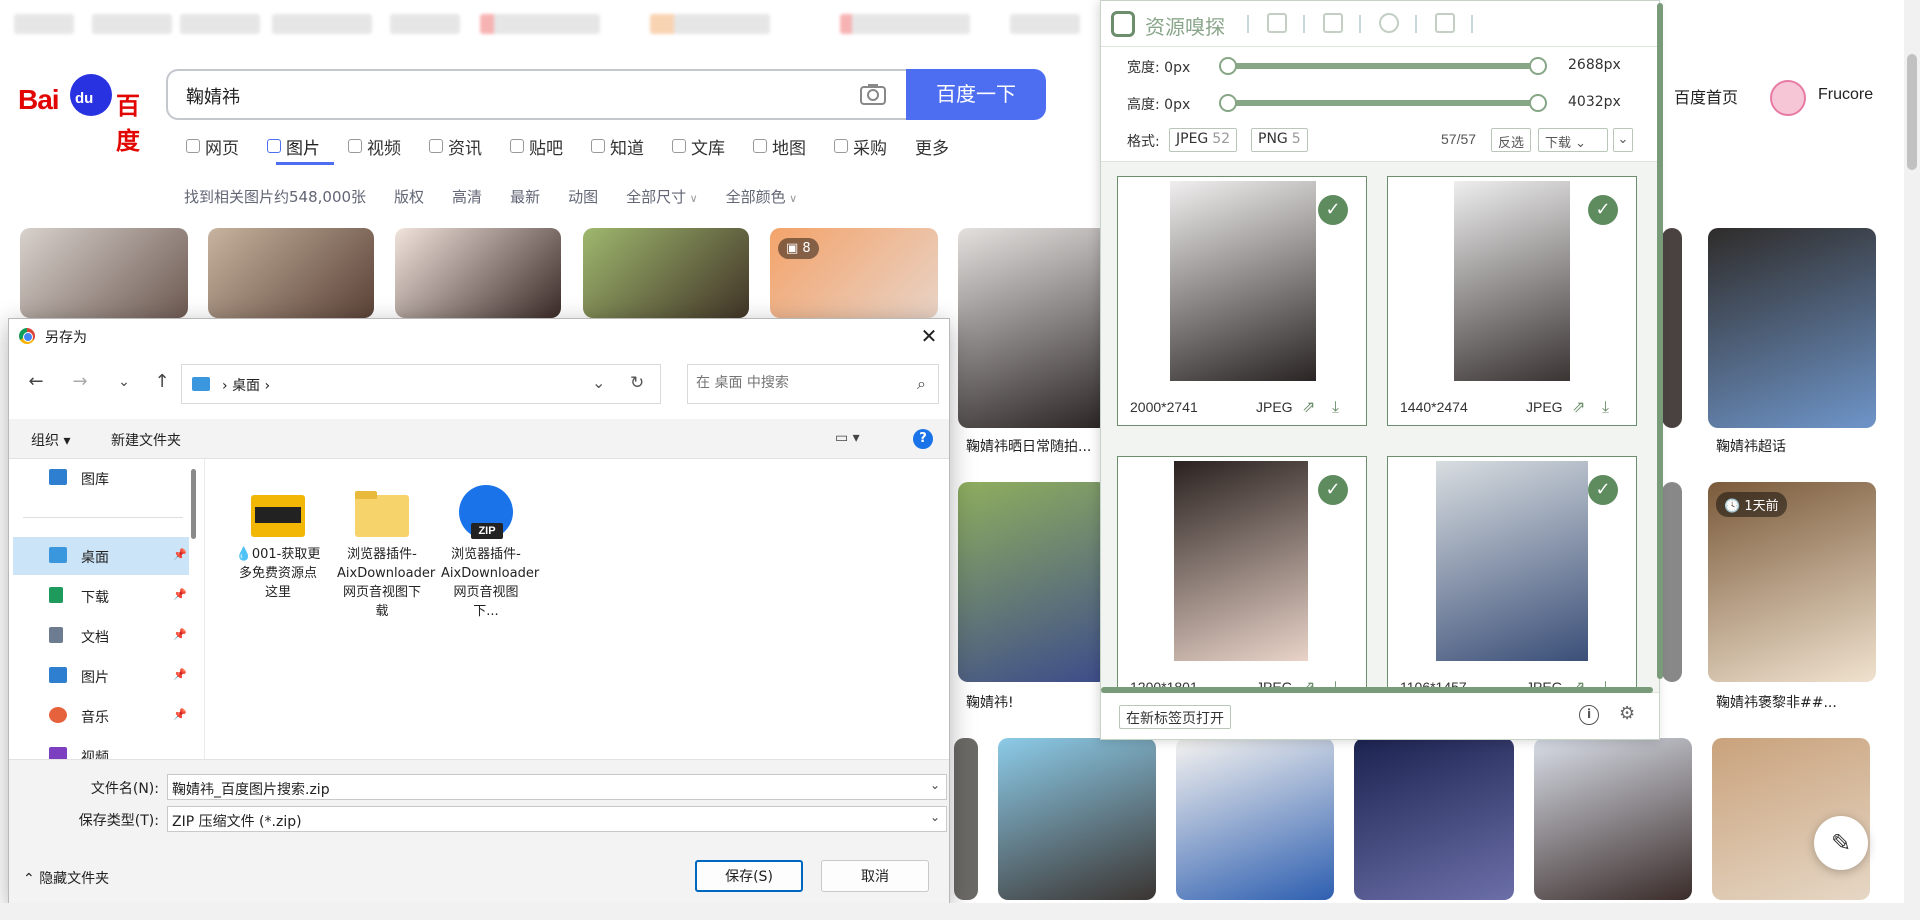  I want to click on sidebar-scrollbar, so click(193, 504).